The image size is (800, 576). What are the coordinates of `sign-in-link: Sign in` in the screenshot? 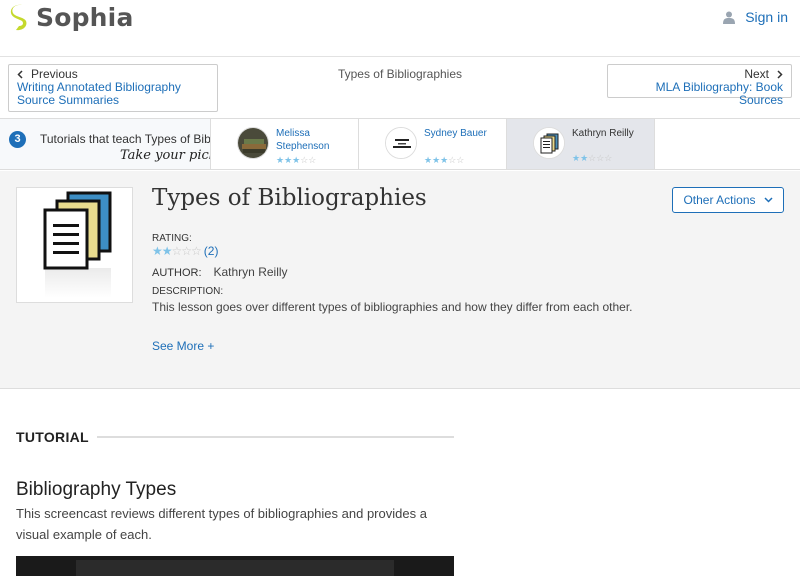 It's located at (755, 17).